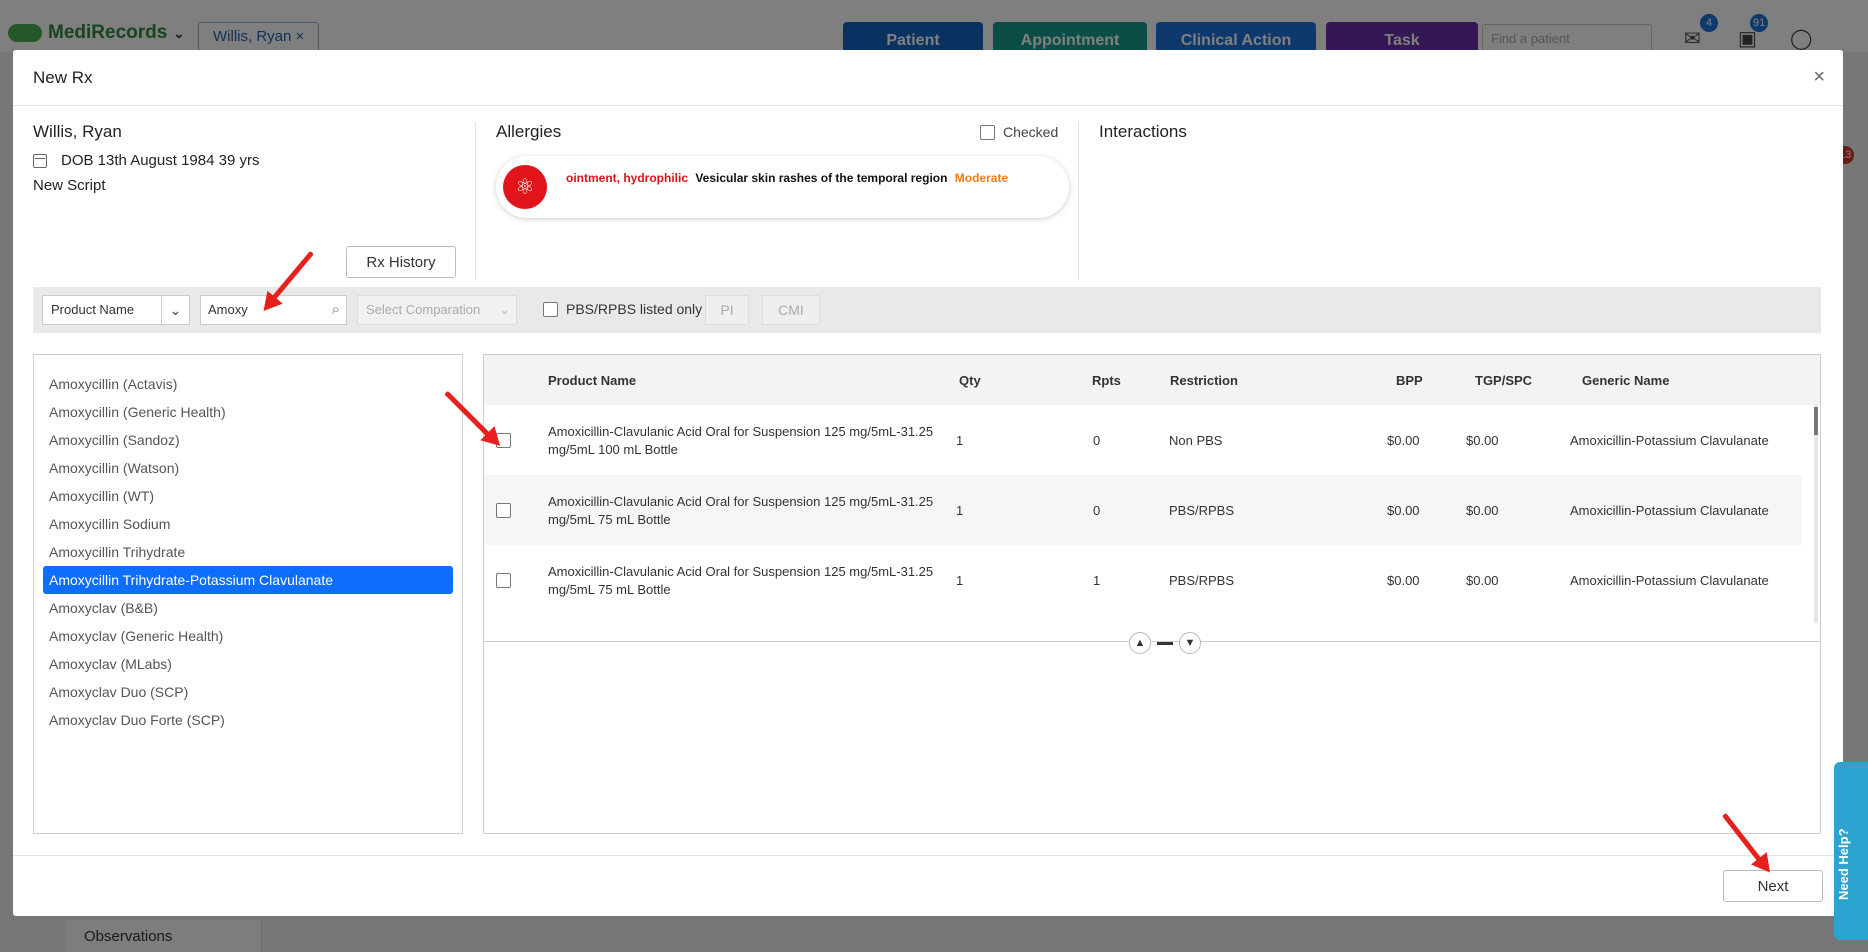  I want to click on col-qty: Qty, so click(970, 380).